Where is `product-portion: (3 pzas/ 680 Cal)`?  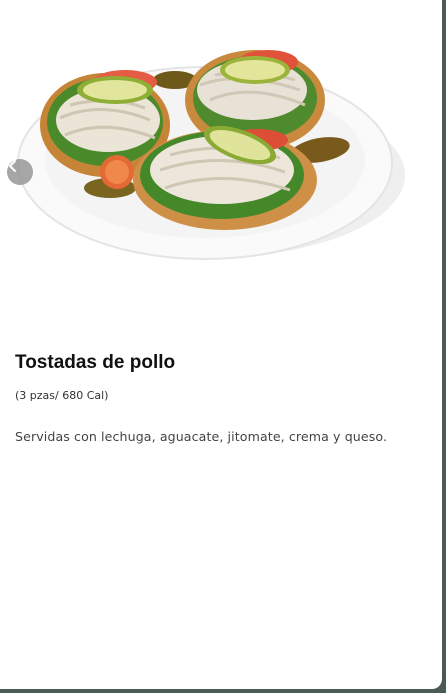 product-portion: (3 pzas/ 680 Cal) is located at coordinates (62, 395).